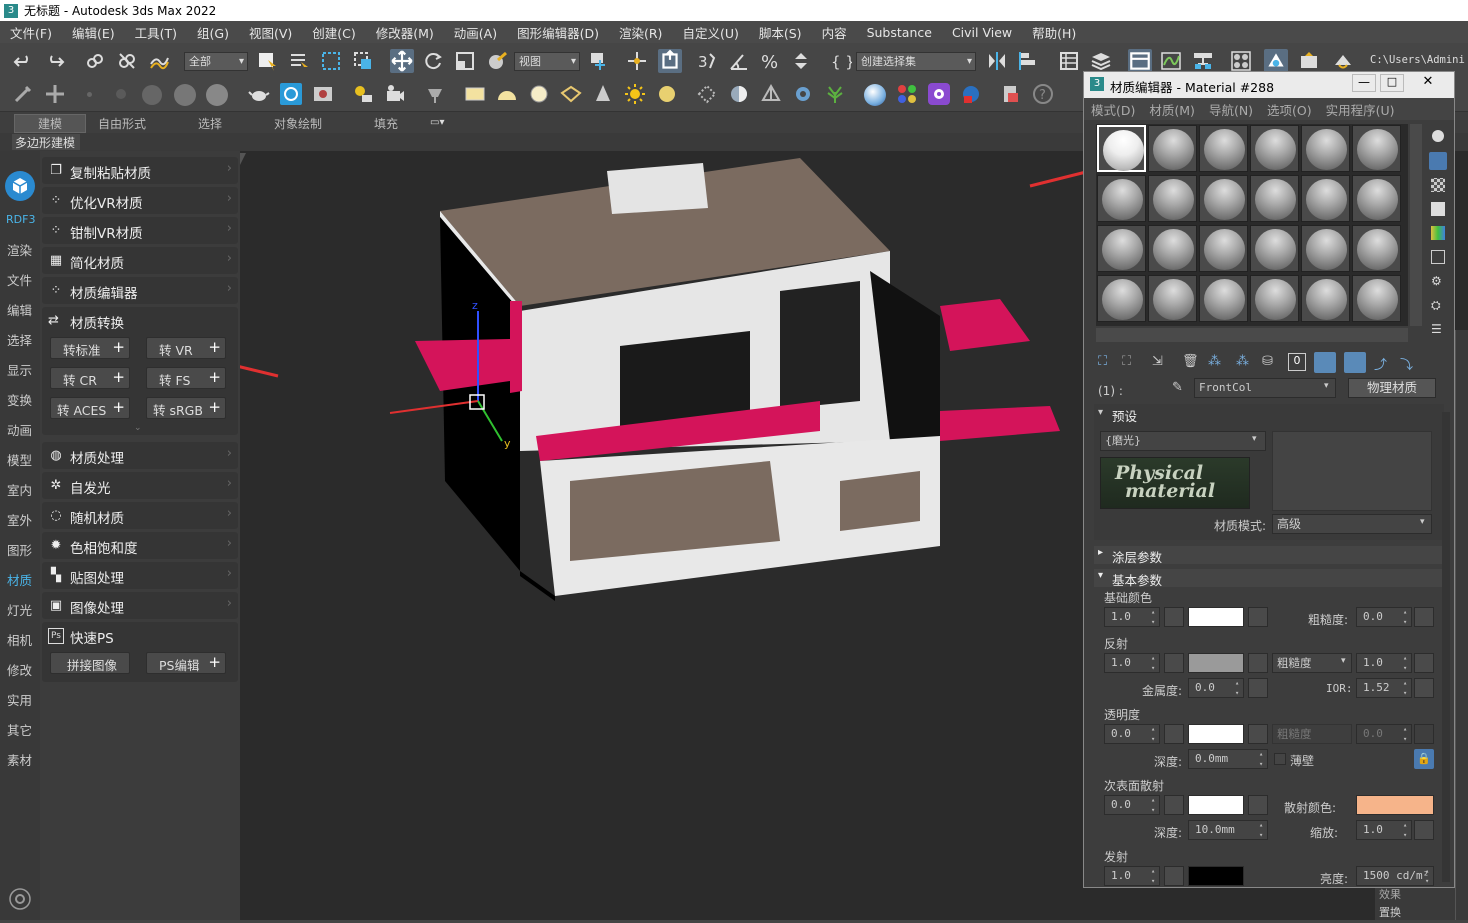  What do you see at coordinates (31, 32) in the screenshot?
I see `menu-file: 文件(F)` at bounding box center [31, 32].